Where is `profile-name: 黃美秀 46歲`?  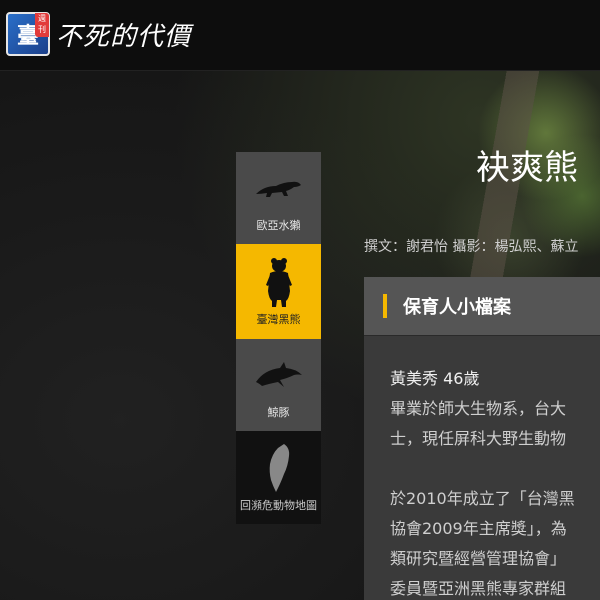 profile-name: 黃美秀 46歲 is located at coordinates (435, 378).